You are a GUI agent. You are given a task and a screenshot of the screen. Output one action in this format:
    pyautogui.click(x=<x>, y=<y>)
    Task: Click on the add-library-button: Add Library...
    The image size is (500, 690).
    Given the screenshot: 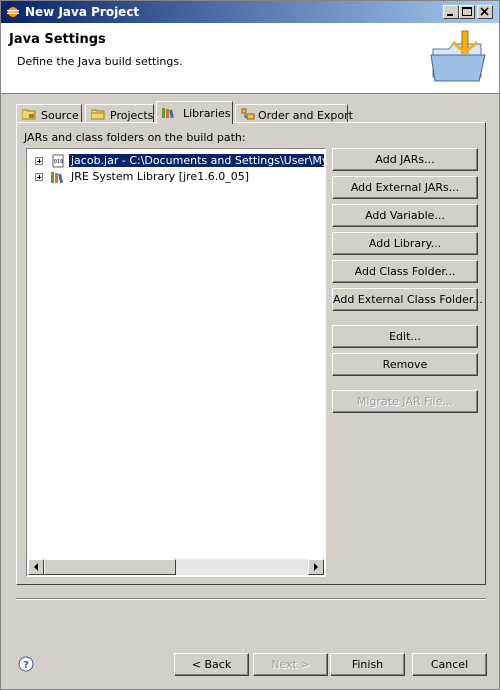 What is the action you would take?
    pyautogui.click(x=405, y=243)
    